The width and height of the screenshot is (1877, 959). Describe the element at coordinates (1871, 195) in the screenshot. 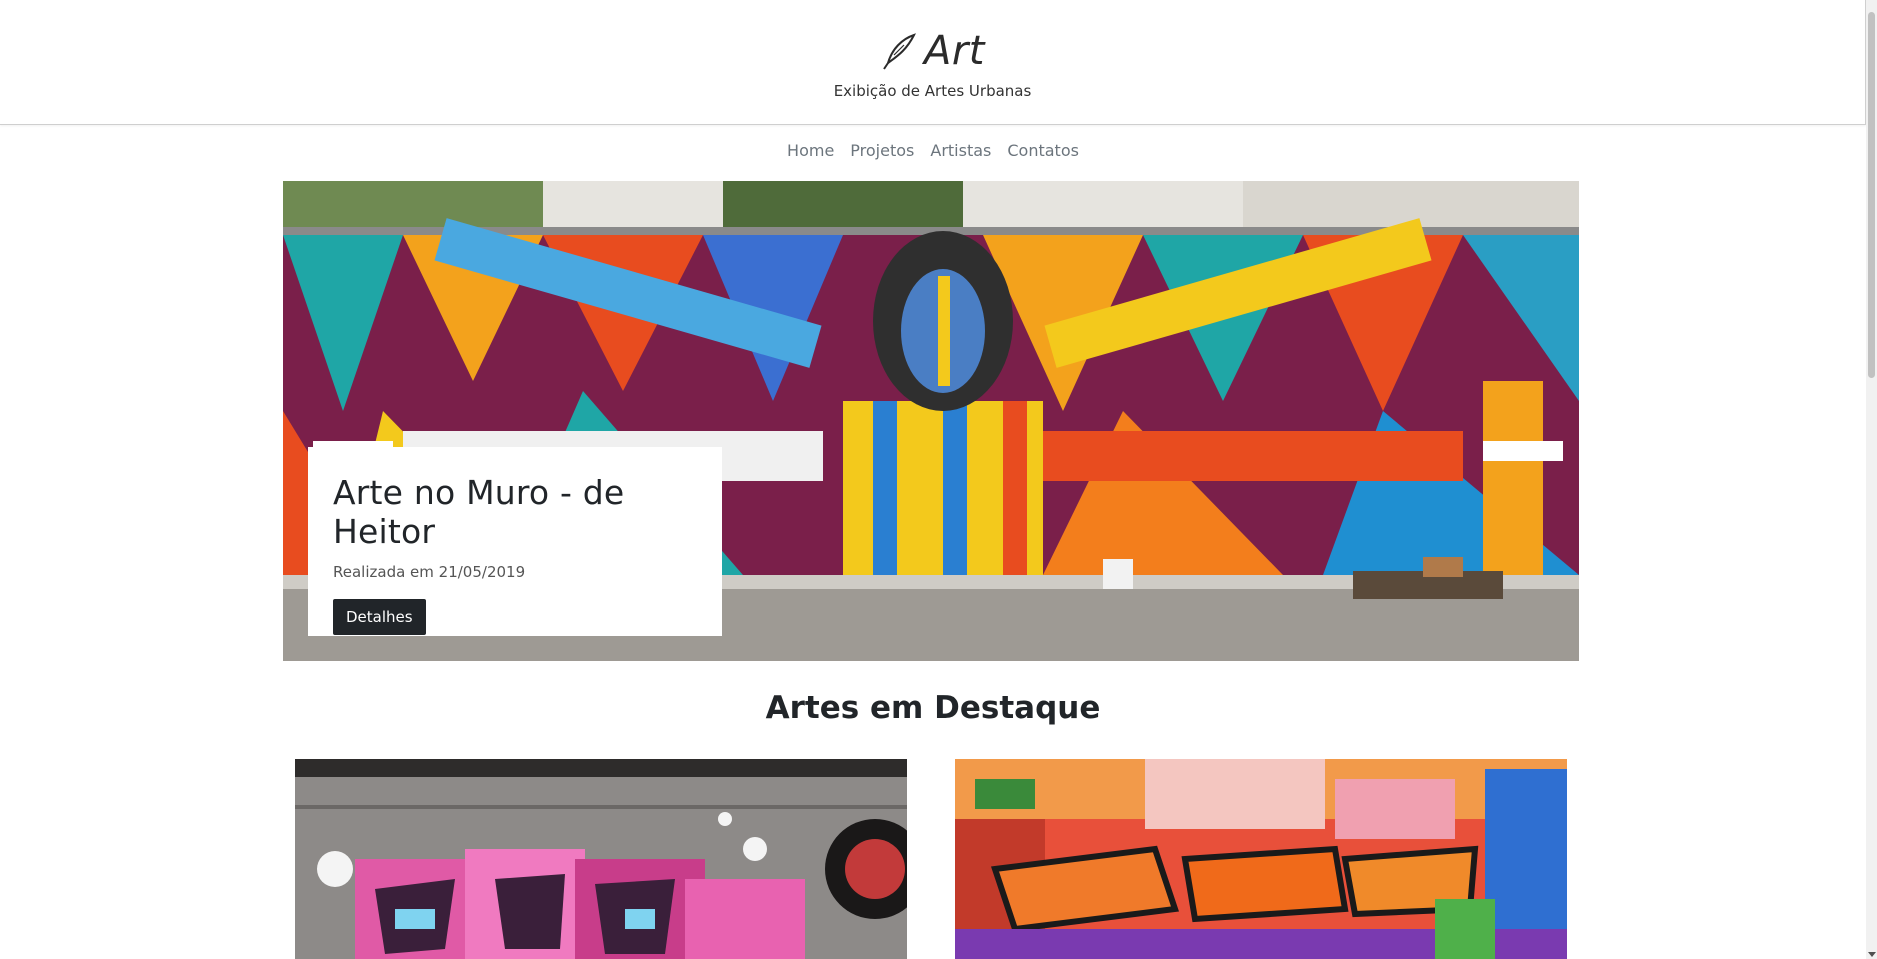

I see `scrollbar-thumb` at that location.